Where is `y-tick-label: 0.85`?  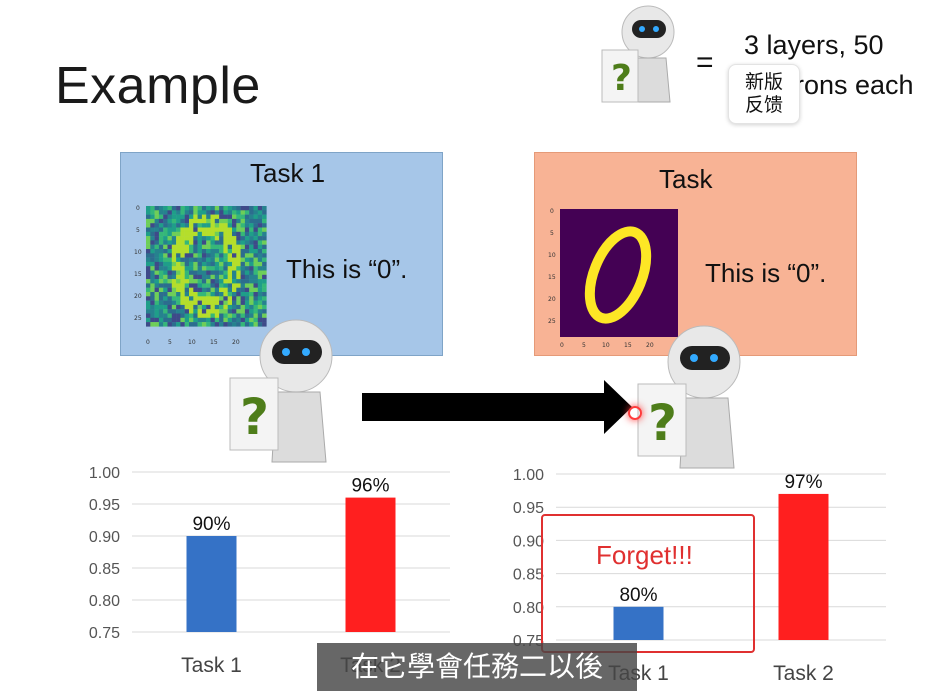 y-tick-label: 0.85 is located at coordinates (528, 575).